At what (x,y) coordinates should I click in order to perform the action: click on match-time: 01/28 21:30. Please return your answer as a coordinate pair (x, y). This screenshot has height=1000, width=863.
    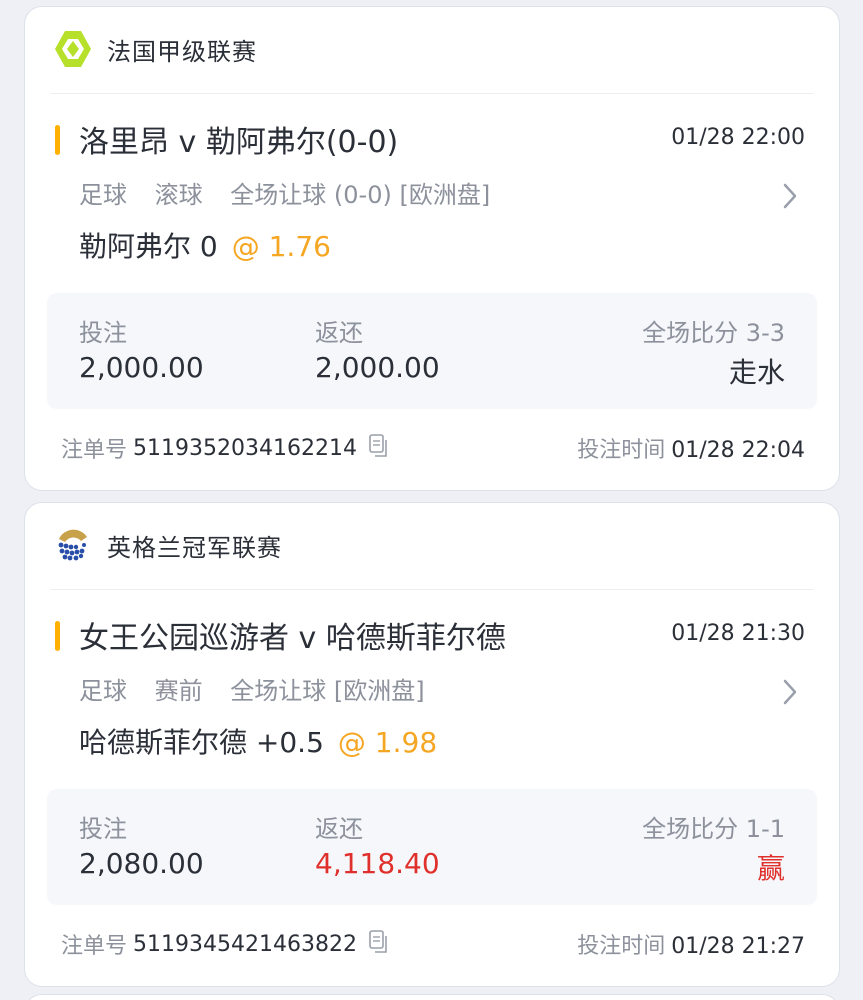
    Looking at the image, I should click on (738, 633).